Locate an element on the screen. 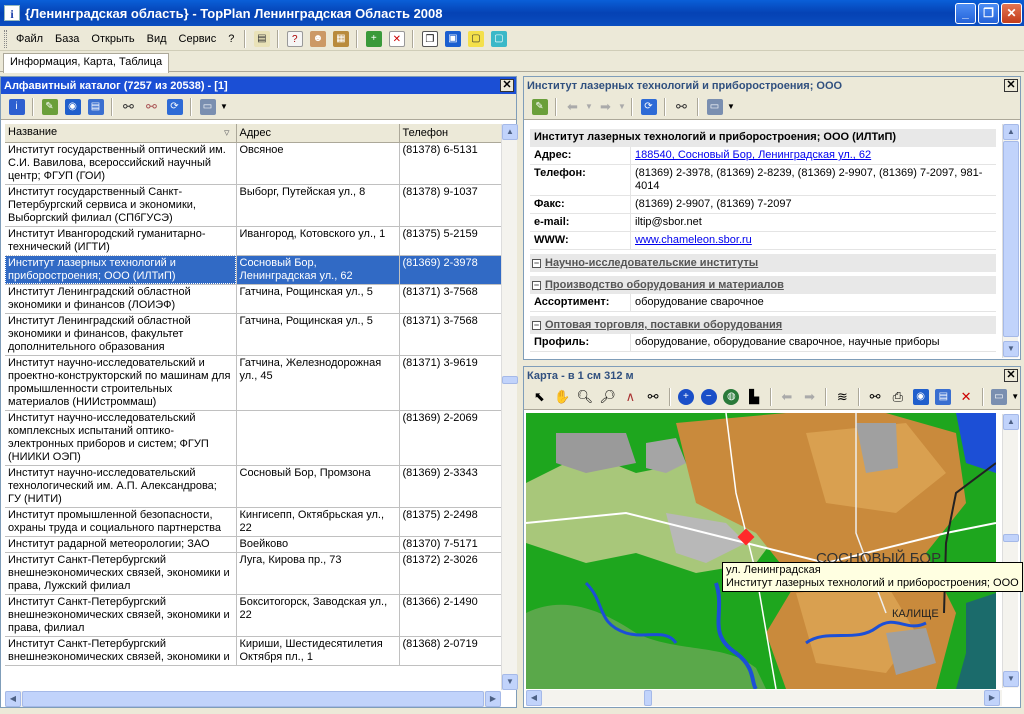 The width and height of the screenshot is (1024, 714). map-view-icon: ◉ is located at coordinates (72, 107).